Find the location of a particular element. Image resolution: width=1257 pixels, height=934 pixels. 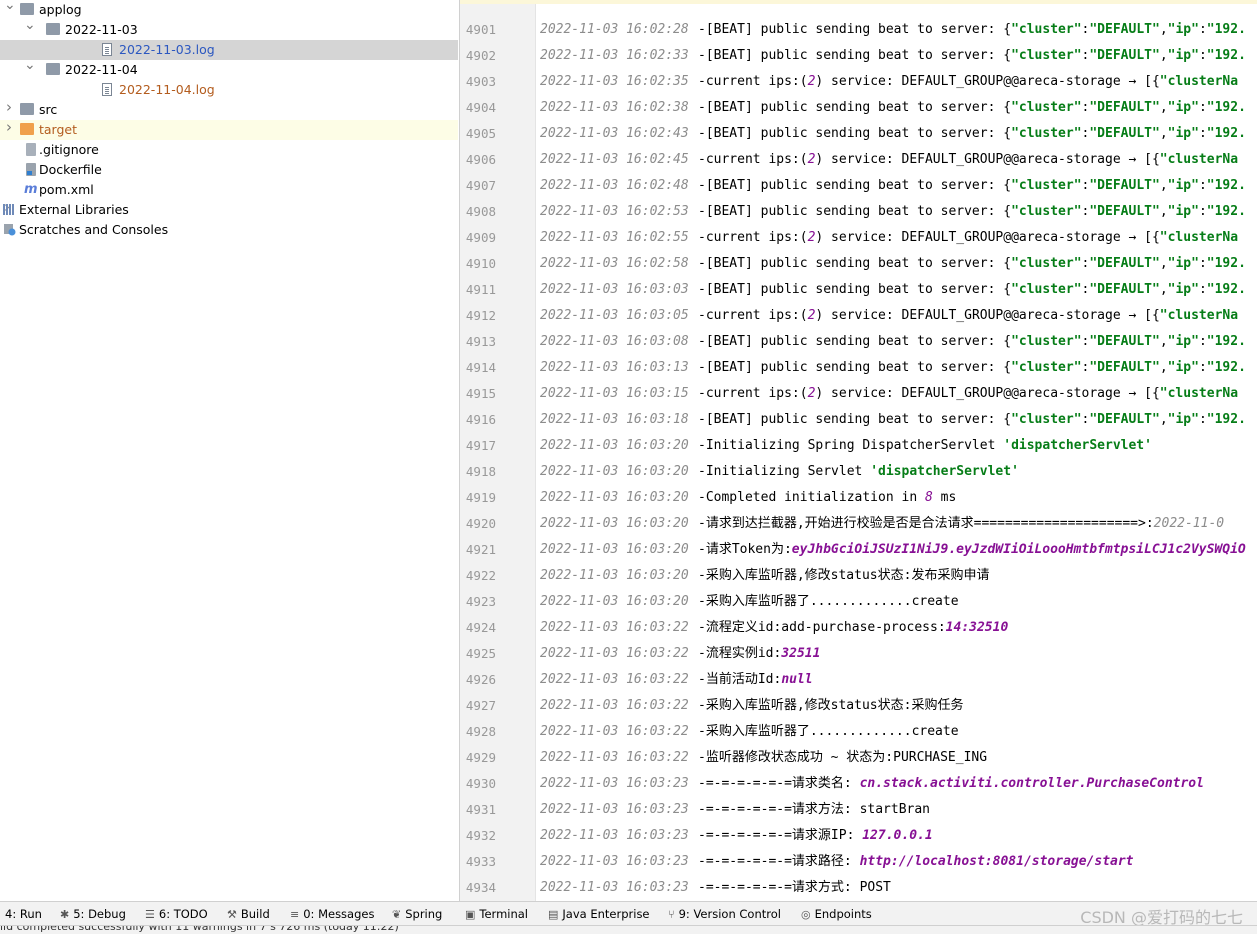

log-timestamp: 2022-11-03 16:02:43 is located at coordinates (614, 133).